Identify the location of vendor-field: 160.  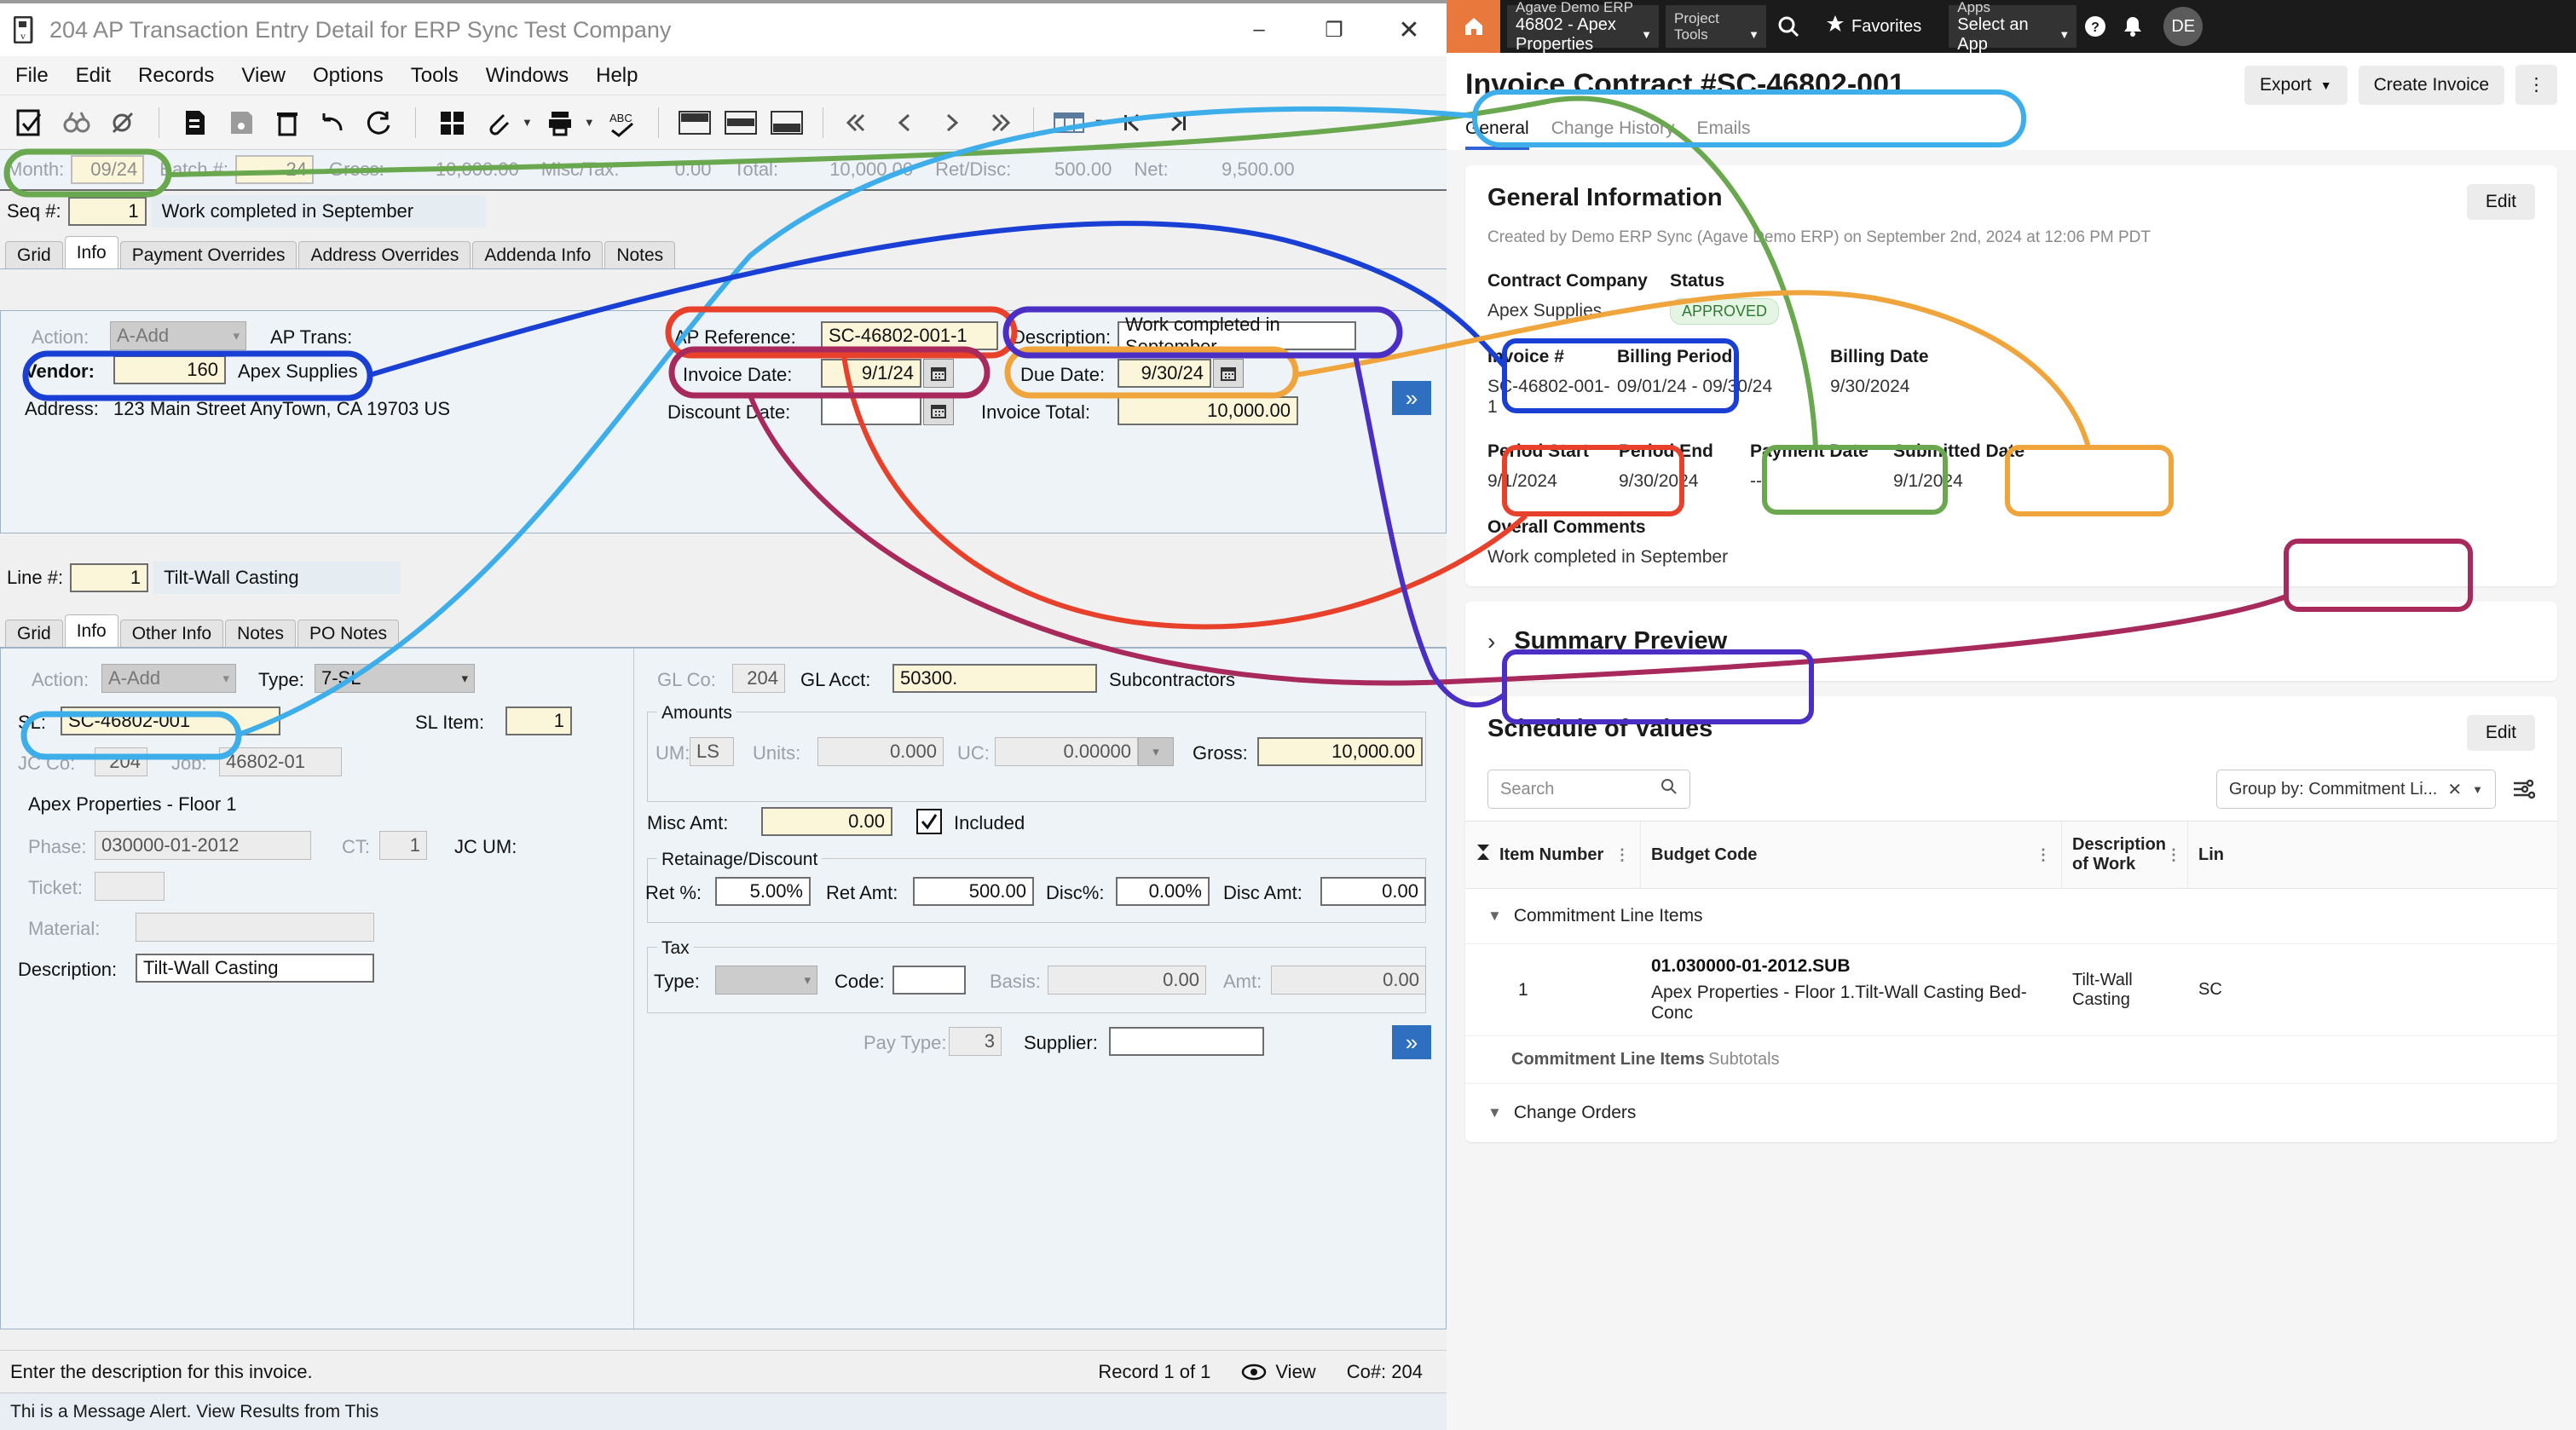
(169, 369).